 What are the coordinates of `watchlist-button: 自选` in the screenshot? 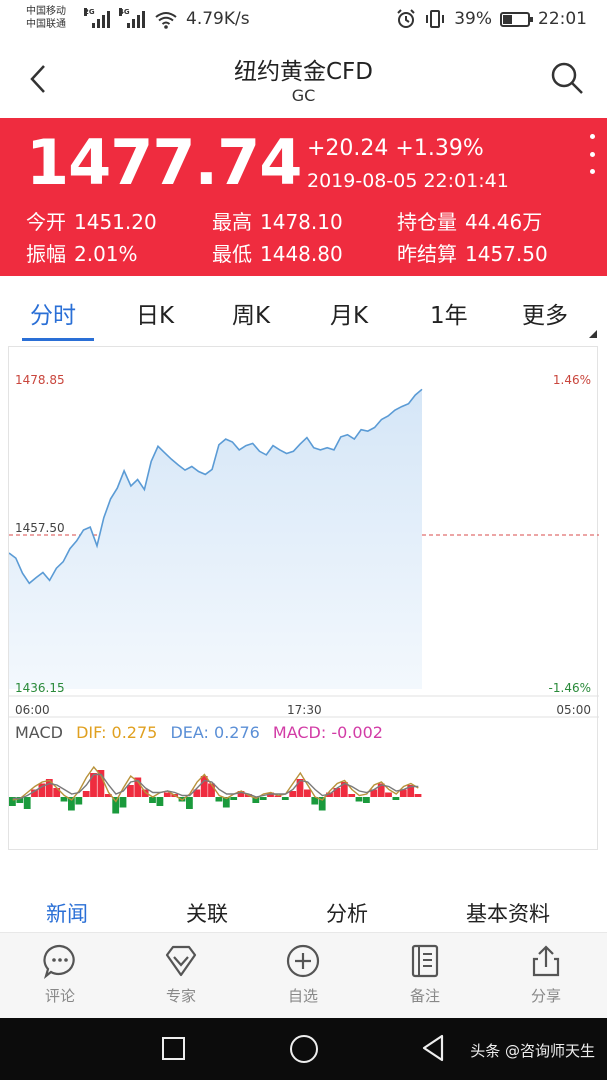 It's located at (303, 974).